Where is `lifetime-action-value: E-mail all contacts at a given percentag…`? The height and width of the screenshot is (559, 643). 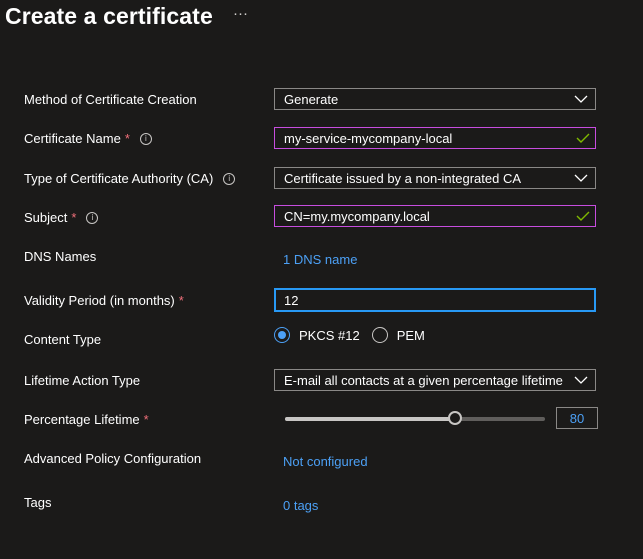 lifetime-action-value: E-mail all contacts at a given percentag… is located at coordinates (423, 380).